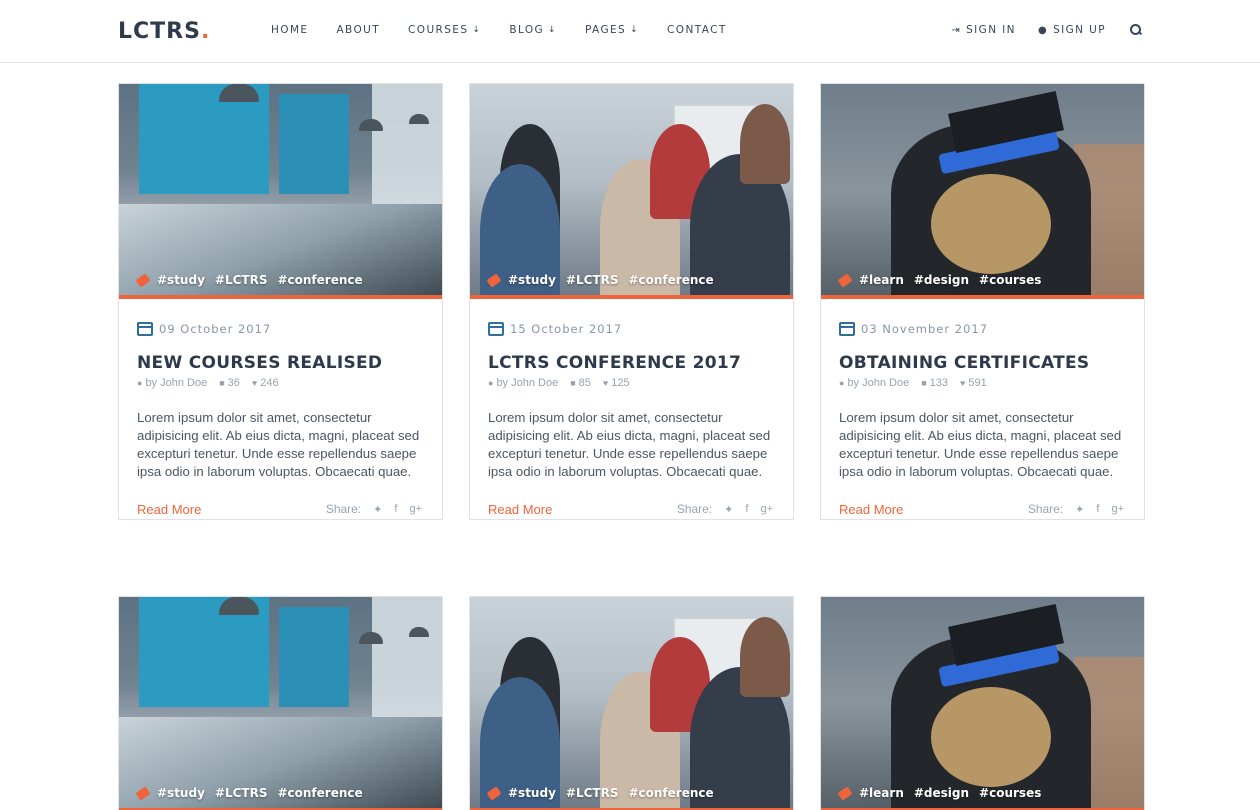  What do you see at coordinates (977, 383) in the screenshot?
I see `post-likes-count: 591` at bounding box center [977, 383].